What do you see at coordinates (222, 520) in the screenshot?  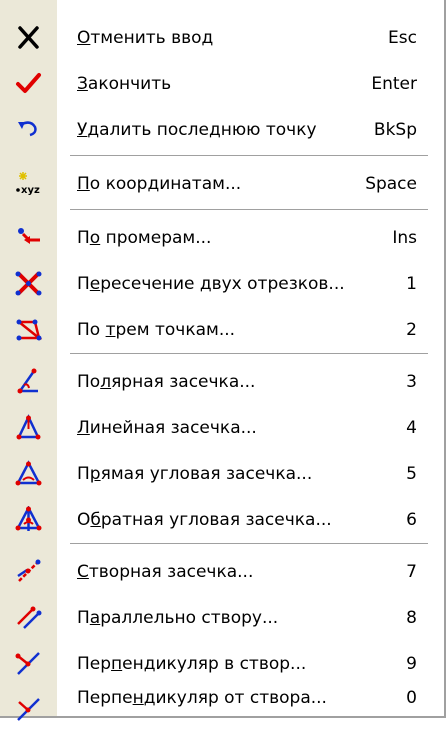 I see `menu-item-inverse-angular-resection: Обратная угловая засечка... 6` at bounding box center [222, 520].